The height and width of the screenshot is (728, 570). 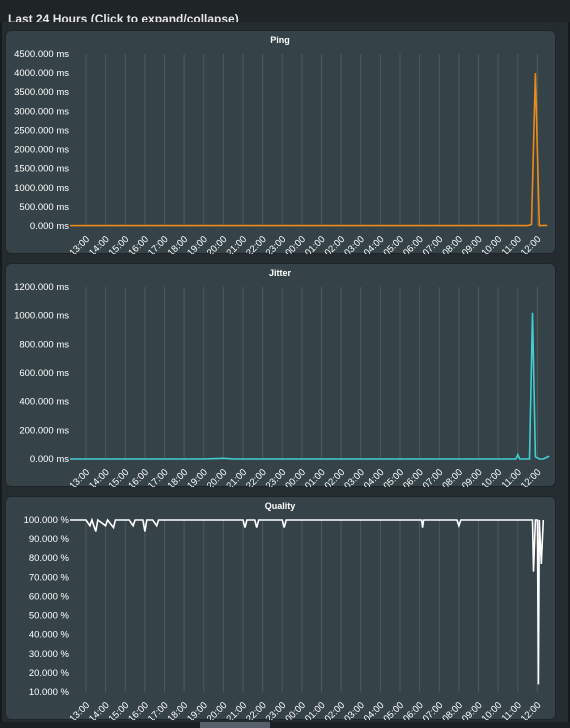 What do you see at coordinates (41, 150) in the screenshot?
I see `y-tick-label: 2000.000 ms` at bounding box center [41, 150].